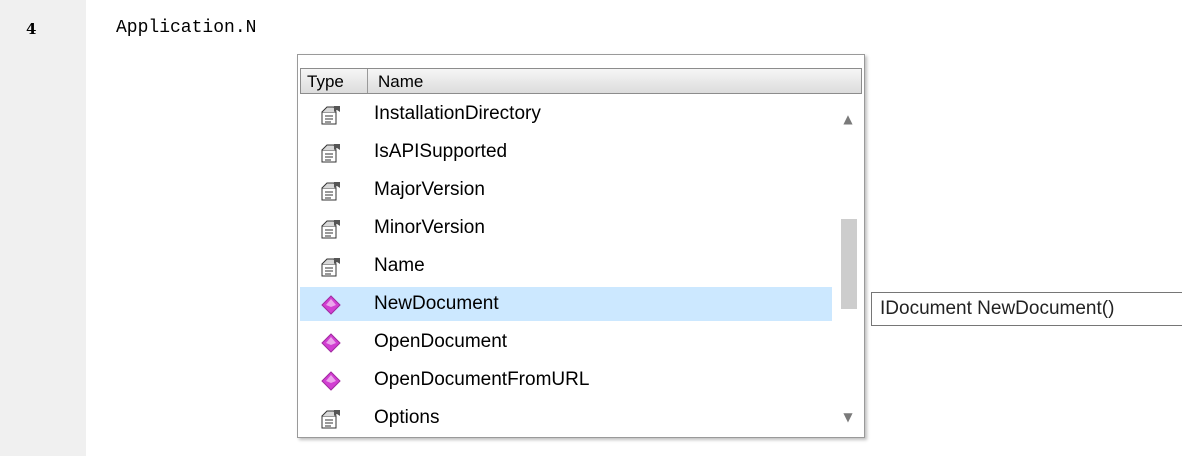  Describe the element at coordinates (849, 264) in the screenshot. I see `scrollbar-thumb` at that location.